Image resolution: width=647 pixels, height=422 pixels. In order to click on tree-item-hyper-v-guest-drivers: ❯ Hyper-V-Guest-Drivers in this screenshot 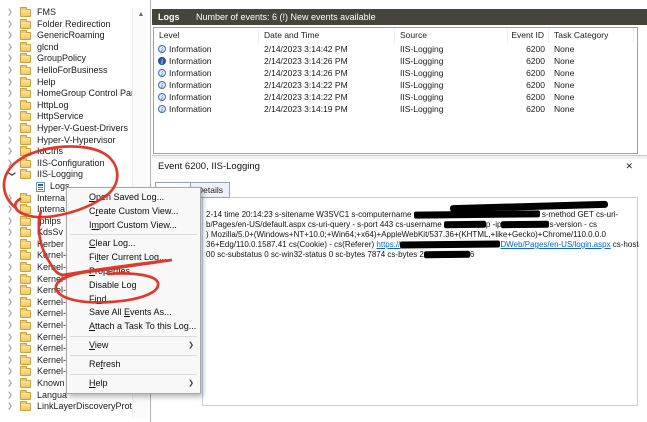, I will do `click(75, 128)`.